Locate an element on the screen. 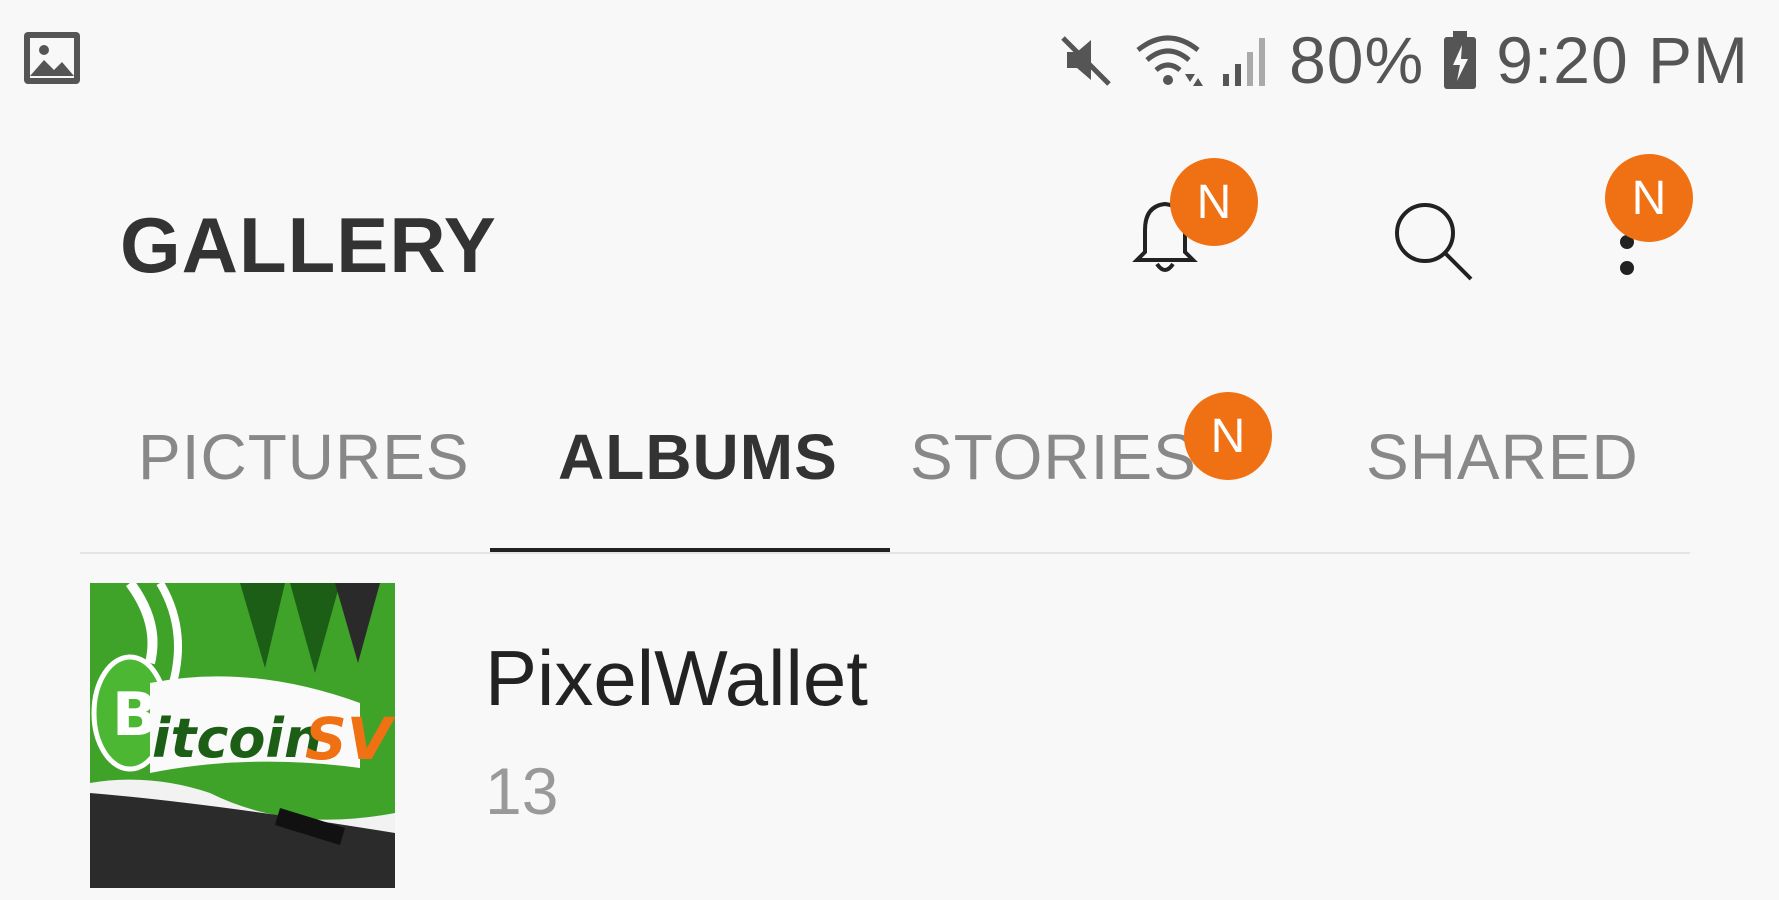  album-thumbnail: B itcoin SV is located at coordinates (242, 735).